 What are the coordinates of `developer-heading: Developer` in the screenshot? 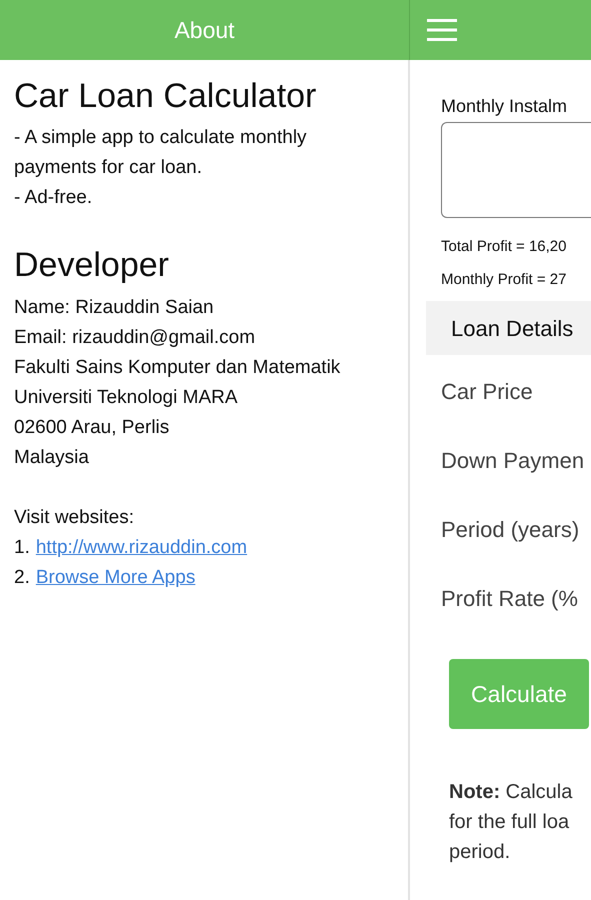 It's located at (92, 265).